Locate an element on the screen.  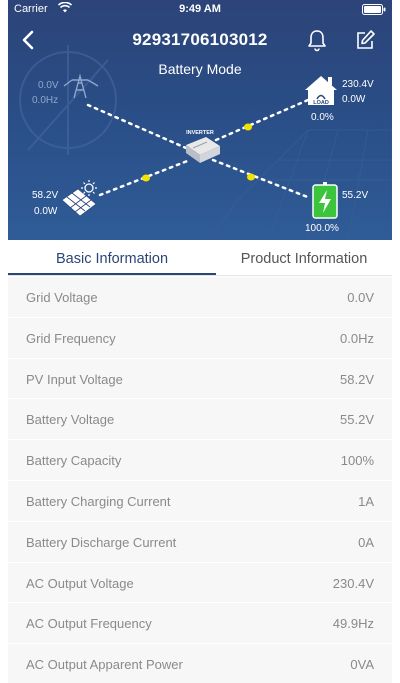
row-label: AC Output Voltage is located at coordinates (80, 583).